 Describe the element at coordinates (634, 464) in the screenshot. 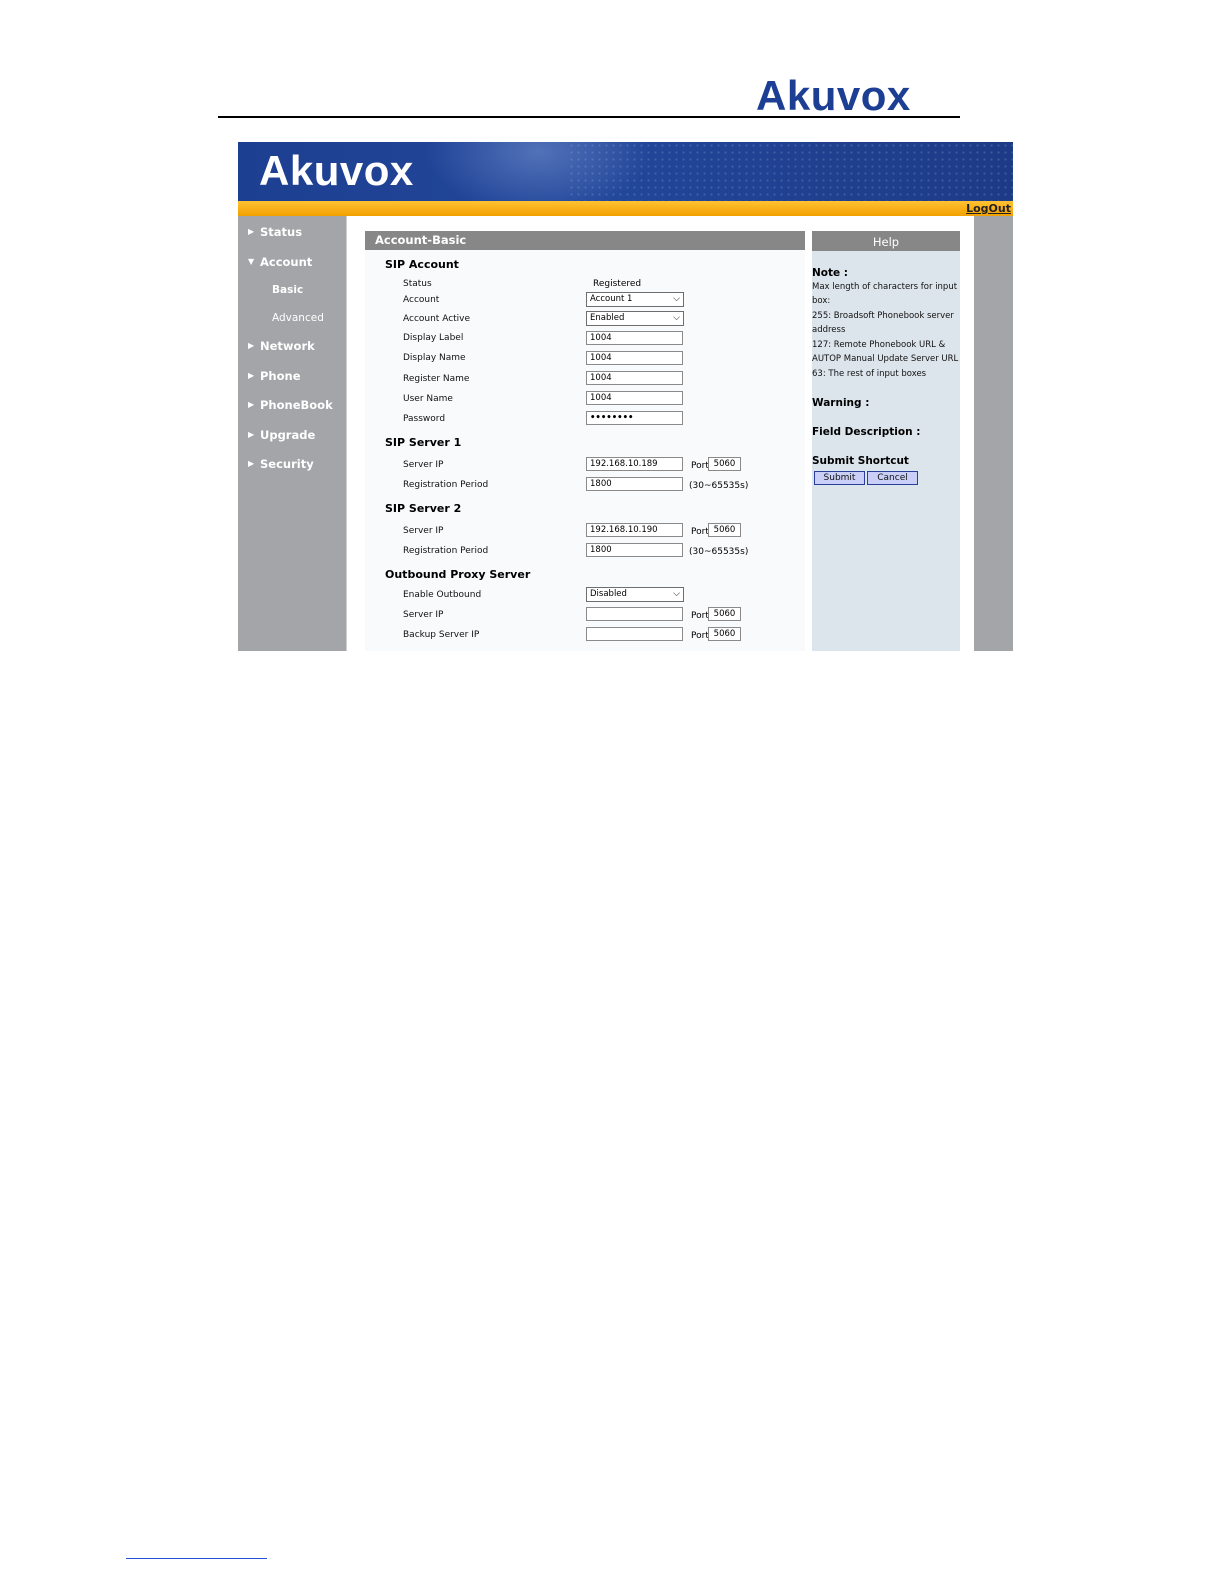

I see `server1-ip-field: 192.168.10.189` at that location.